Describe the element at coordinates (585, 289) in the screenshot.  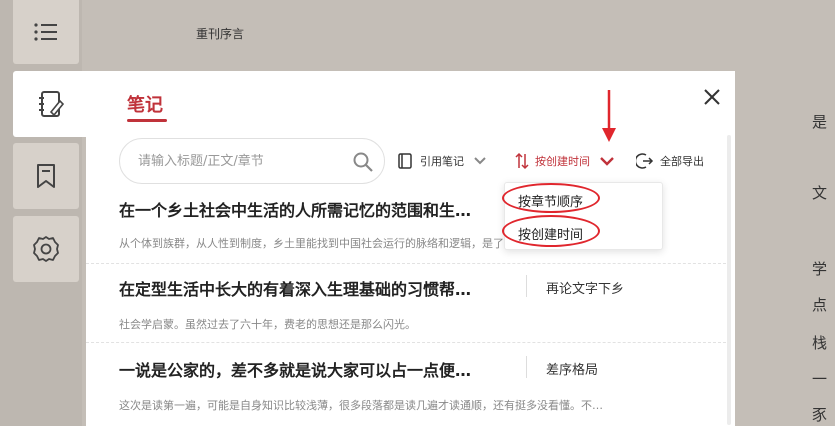
I see `note-chapter: 再论文字下乡` at that location.